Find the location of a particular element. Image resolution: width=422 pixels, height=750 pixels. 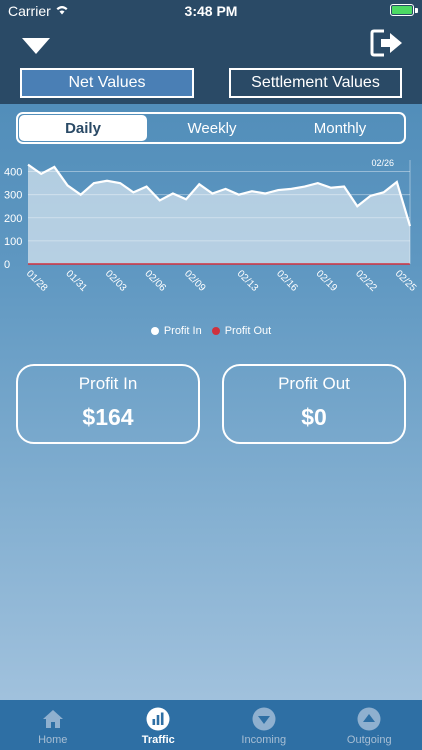

x-tick-label: 02/16 is located at coordinates (287, 281).